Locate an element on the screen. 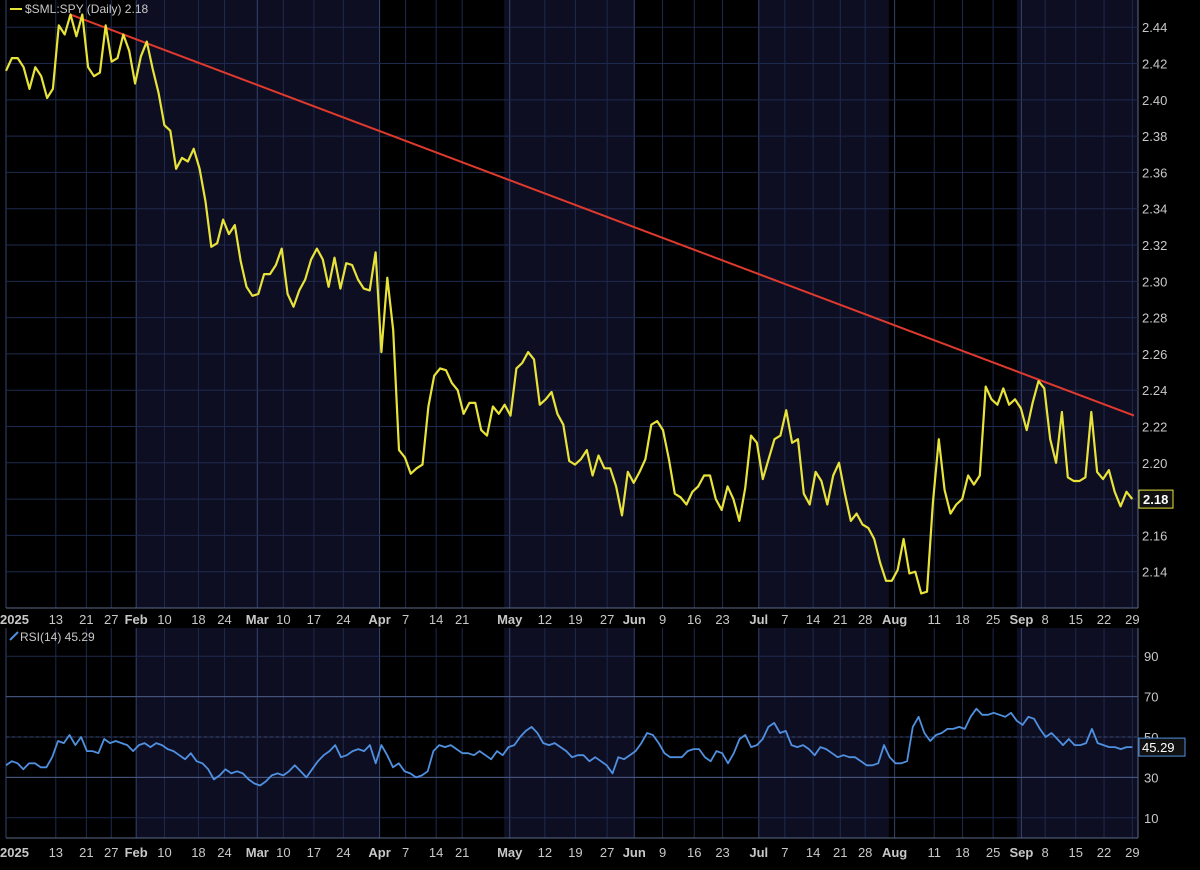 This screenshot has height=870, width=1200. last-value-label: 2.18 is located at coordinates (1155, 499).